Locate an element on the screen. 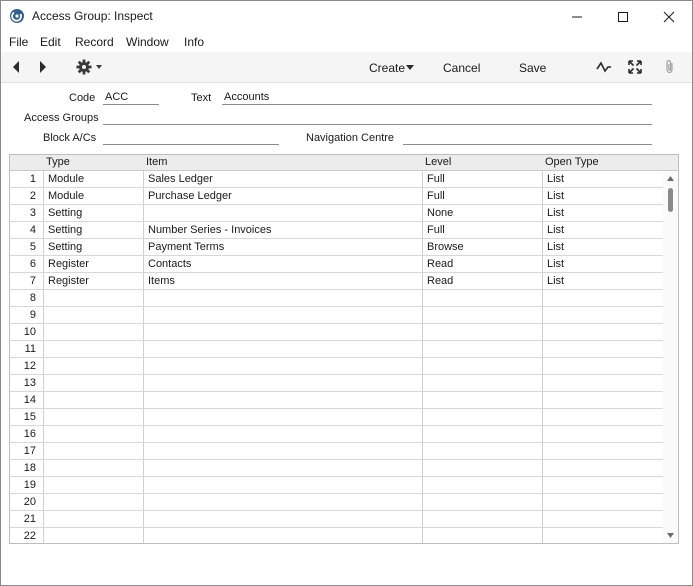  column-header-level: Level is located at coordinates (438, 162).